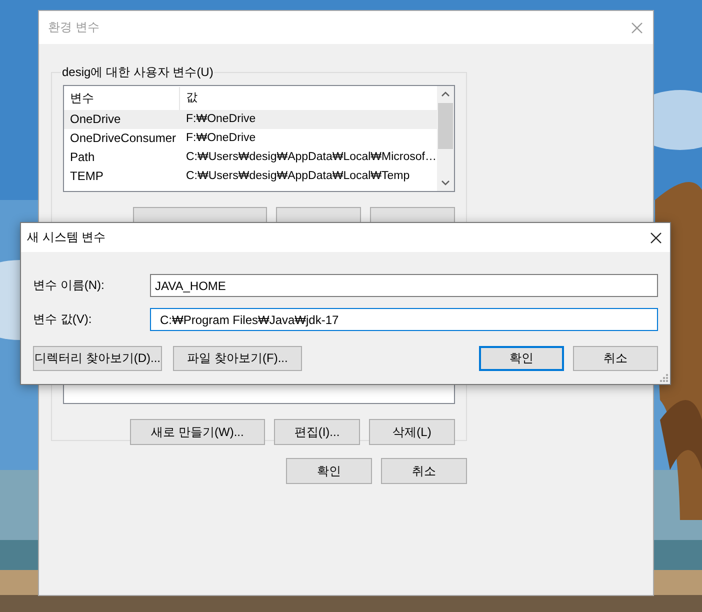  What do you see at coordinates (404, 285) in the screenshot?
I see `input-field: JAVA_HOME` at bounding box center [404, 285].